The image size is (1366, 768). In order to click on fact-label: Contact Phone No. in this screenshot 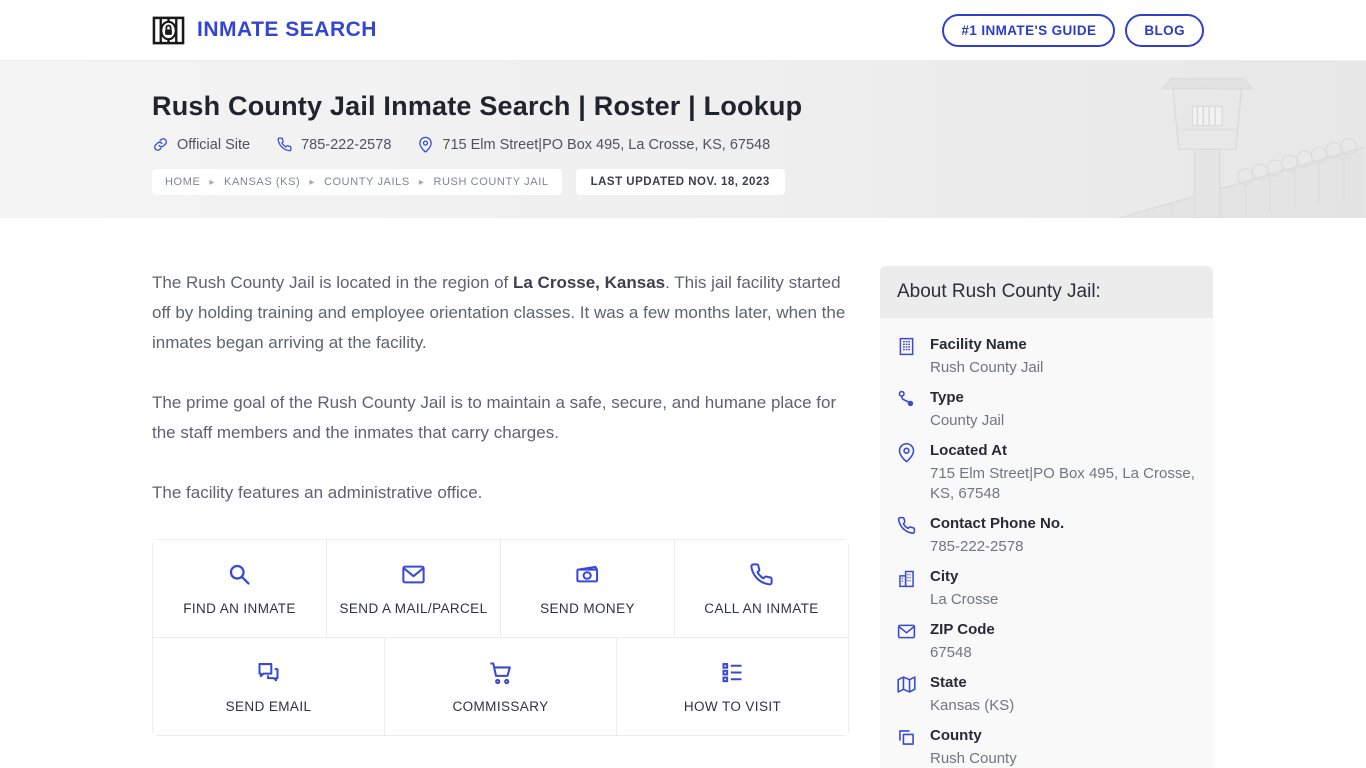, I will do `click(997, 523)`.